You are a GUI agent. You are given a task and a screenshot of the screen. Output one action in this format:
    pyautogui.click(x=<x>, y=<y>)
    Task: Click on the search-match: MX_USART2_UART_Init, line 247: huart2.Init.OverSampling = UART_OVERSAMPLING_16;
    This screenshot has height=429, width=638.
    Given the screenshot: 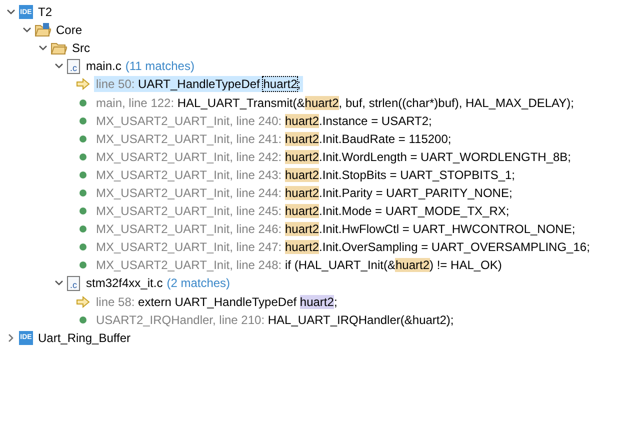 What is the action you would take?
    pyautogui.click(x=343, y=247)
    